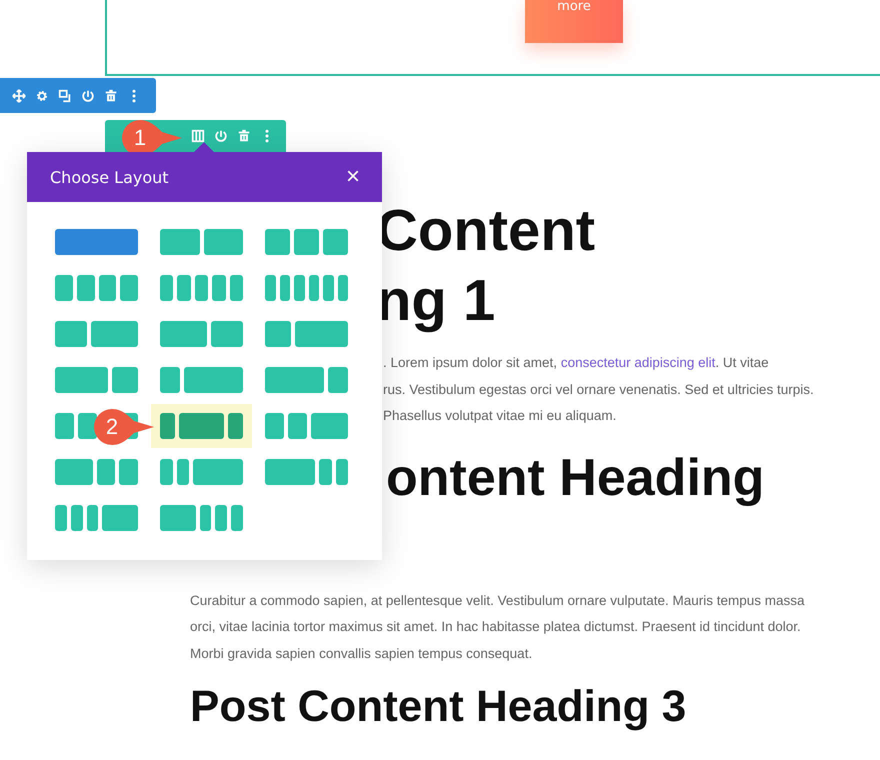 Image resolution: width=880 pixels, height=760 pixels. Describe the element at coordinates (497, 627) in the screenshot. I see `paragraph: Curabitur a commodo sapien, at pellentesque velit. Vestibulum ornare vulputate. Mauris tempus massa orci, vitae lacinia tortor maximus sit amet. In hac habitasse platea dictumst. Praesent id tincidunt dolor. Morbi gravida sapien convallis sapien tempus consequat.` at that location.